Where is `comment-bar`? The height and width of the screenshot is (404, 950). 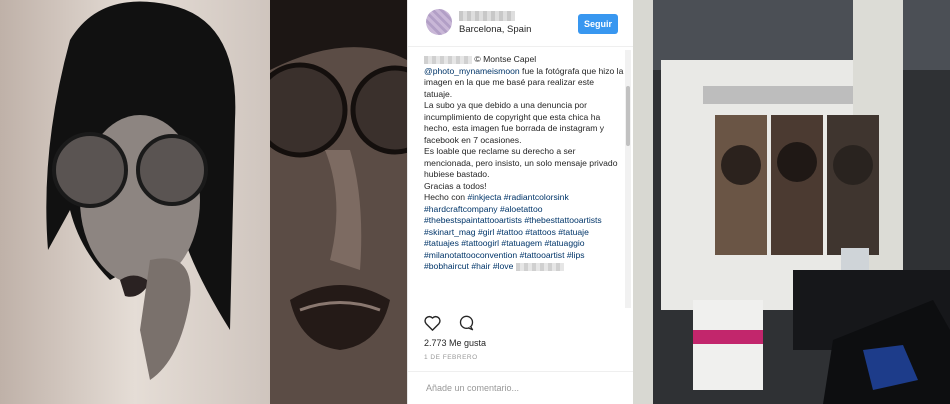 comment-bar is located at coordinates (521, 387).